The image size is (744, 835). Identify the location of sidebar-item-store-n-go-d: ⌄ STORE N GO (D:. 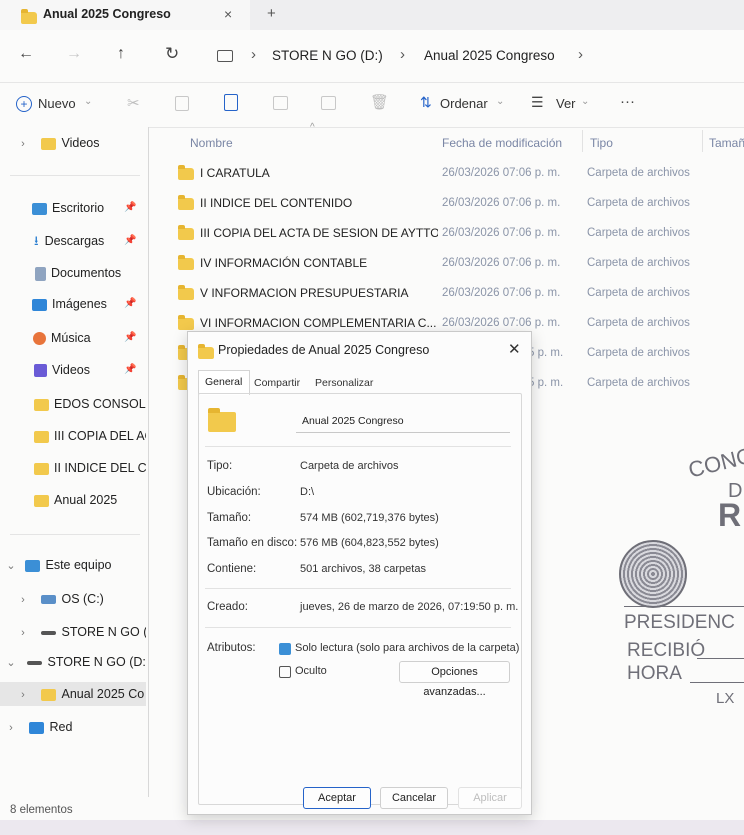
(73, 662).